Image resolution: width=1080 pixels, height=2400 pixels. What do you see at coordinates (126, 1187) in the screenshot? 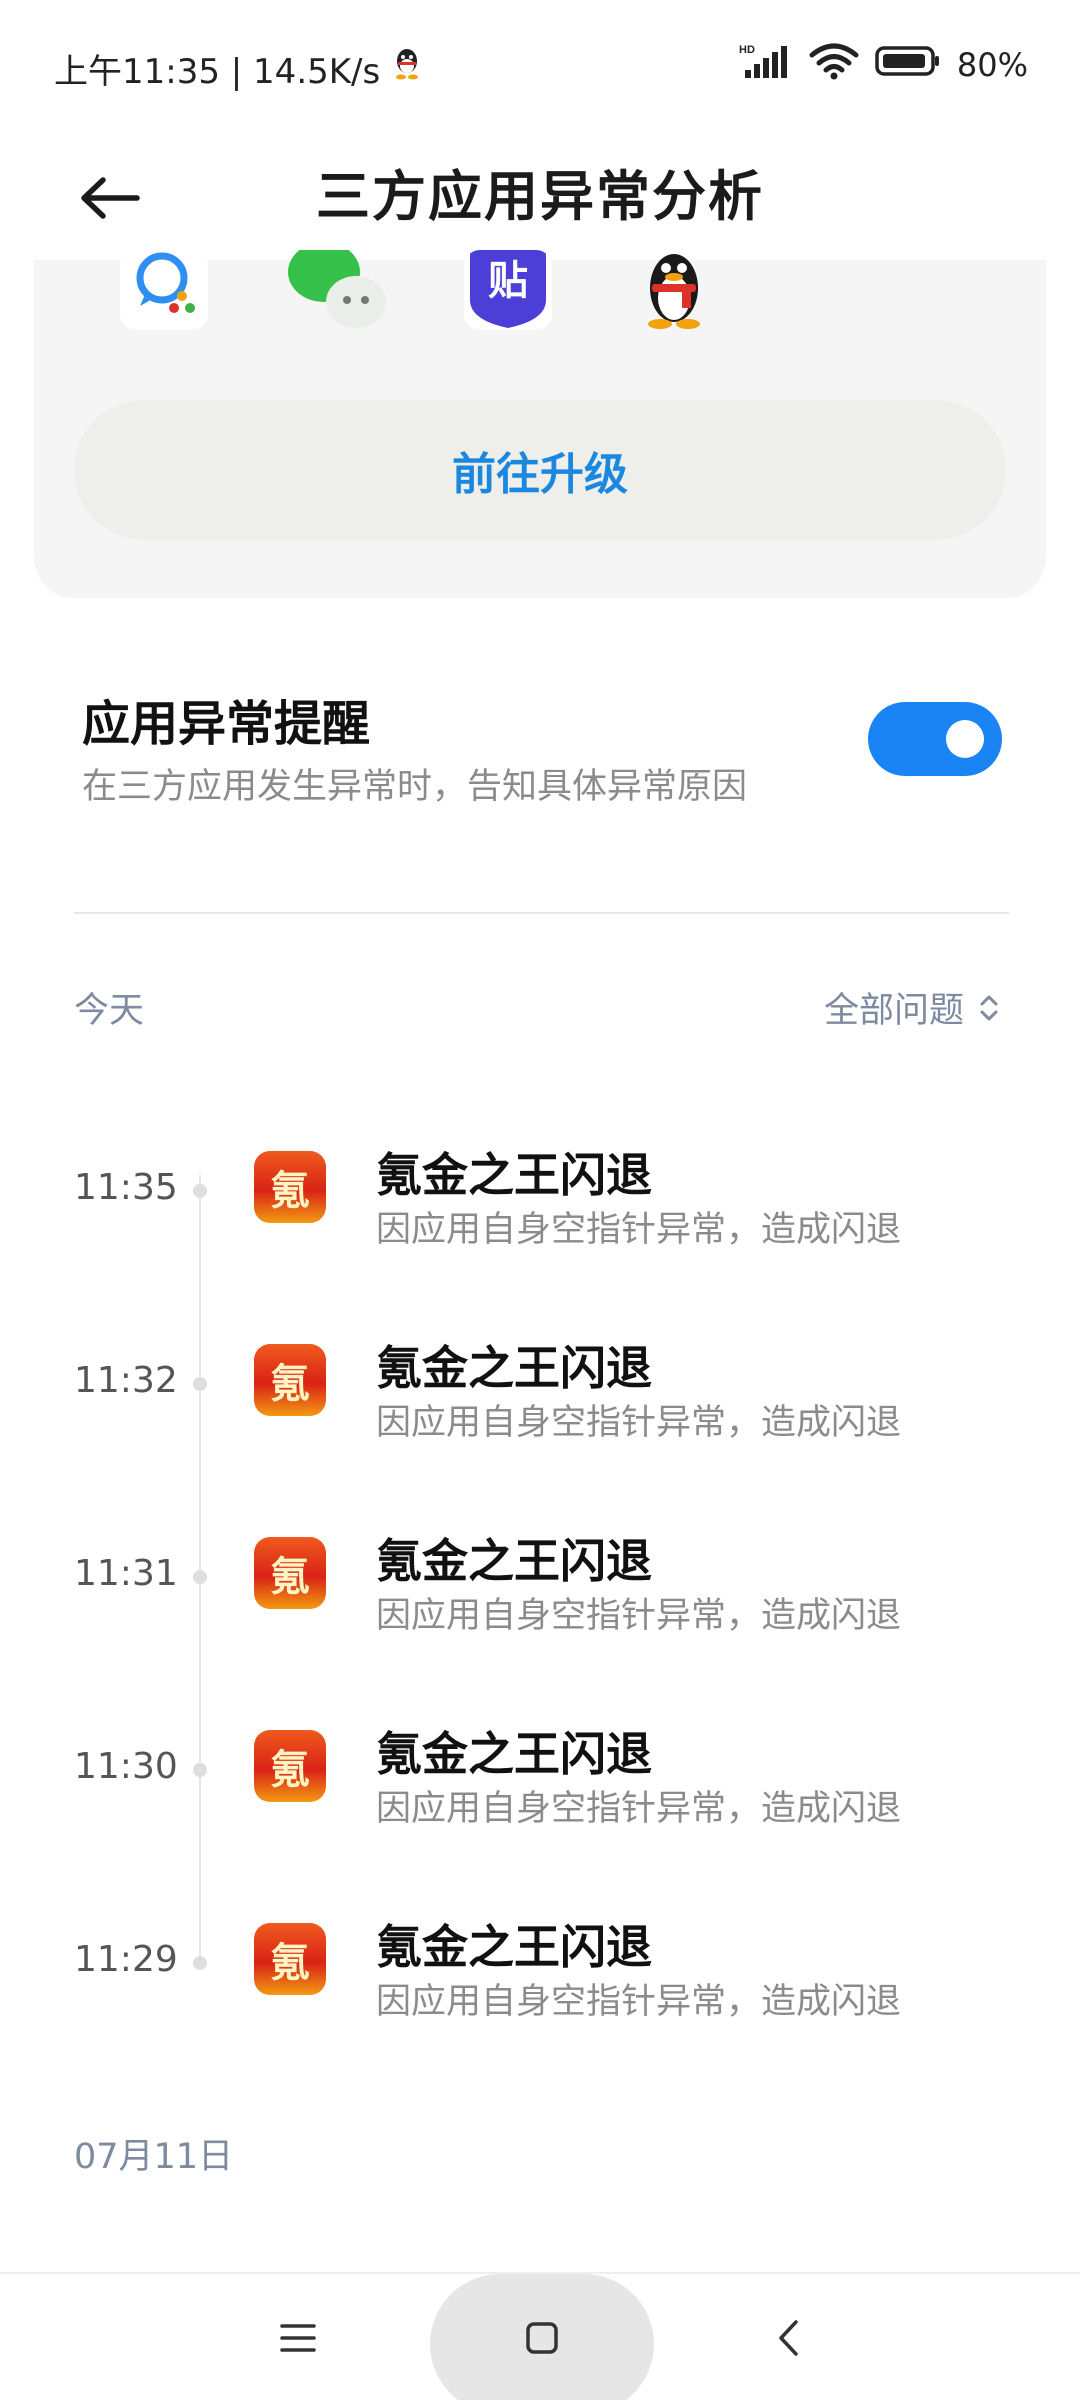
I see `item-time: 11:35` at bounding box center [126, 1187].